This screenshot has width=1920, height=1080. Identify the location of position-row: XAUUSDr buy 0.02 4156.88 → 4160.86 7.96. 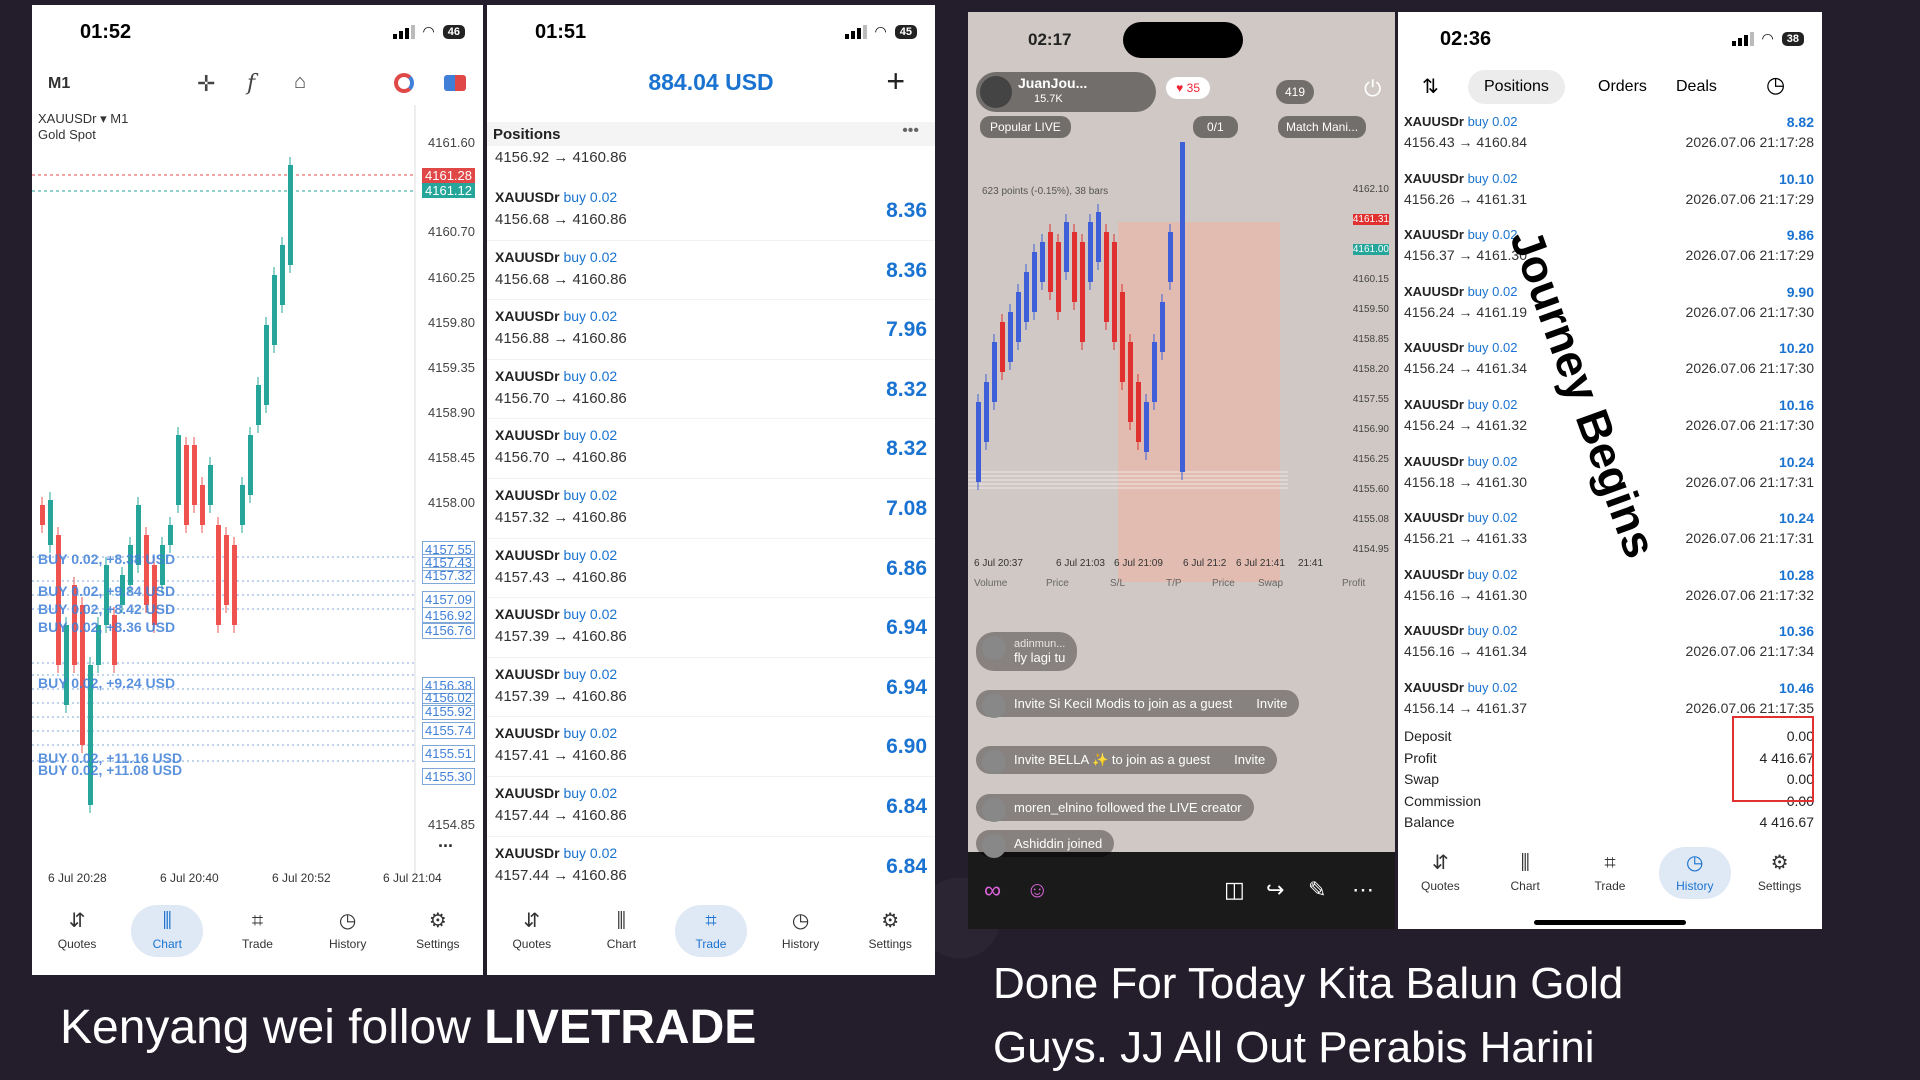
(711, 330).